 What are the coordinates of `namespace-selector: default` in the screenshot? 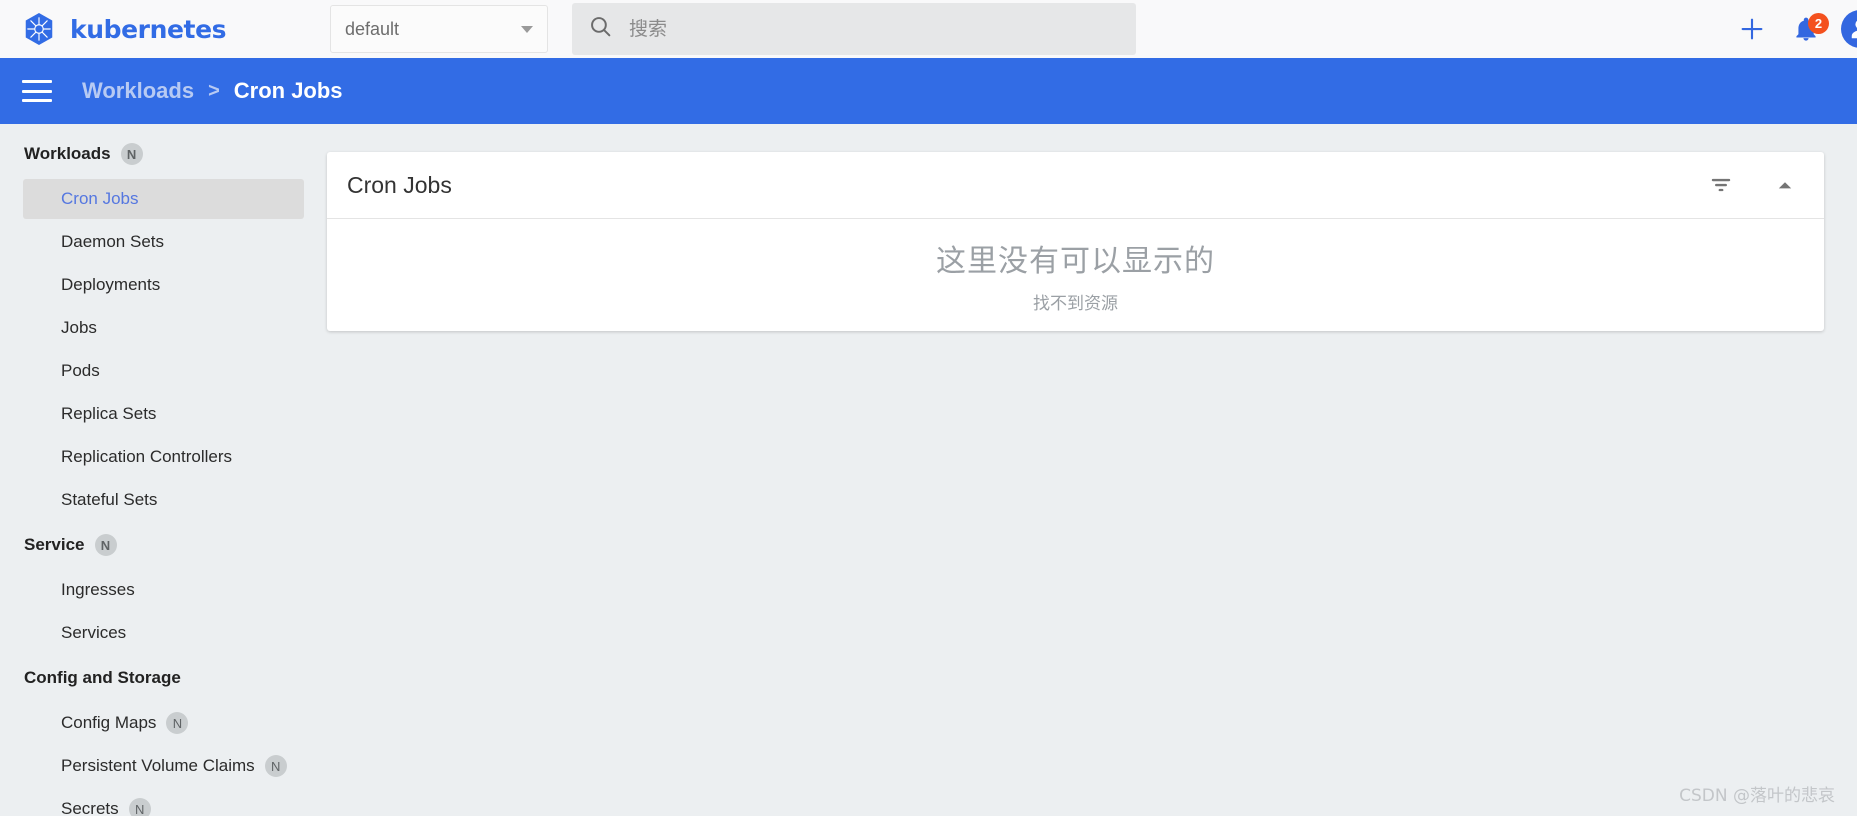 It's located at (439, 29).